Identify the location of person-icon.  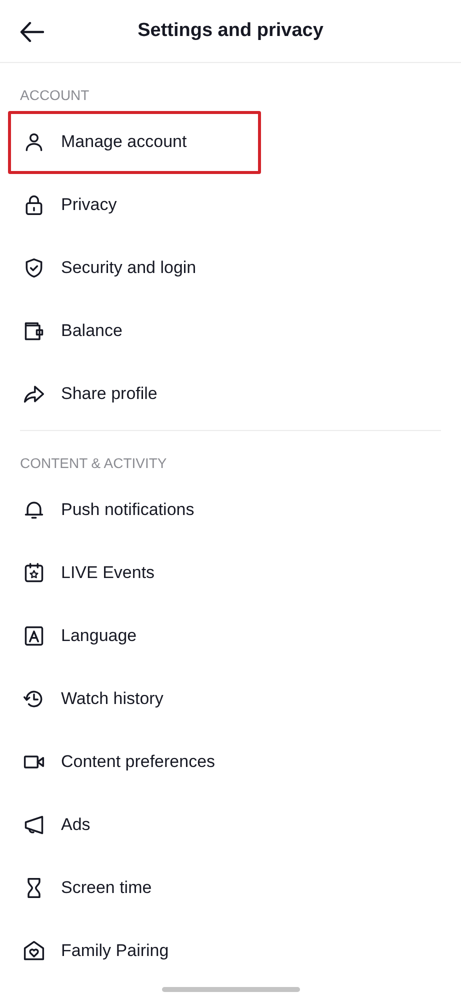
(34, 142).